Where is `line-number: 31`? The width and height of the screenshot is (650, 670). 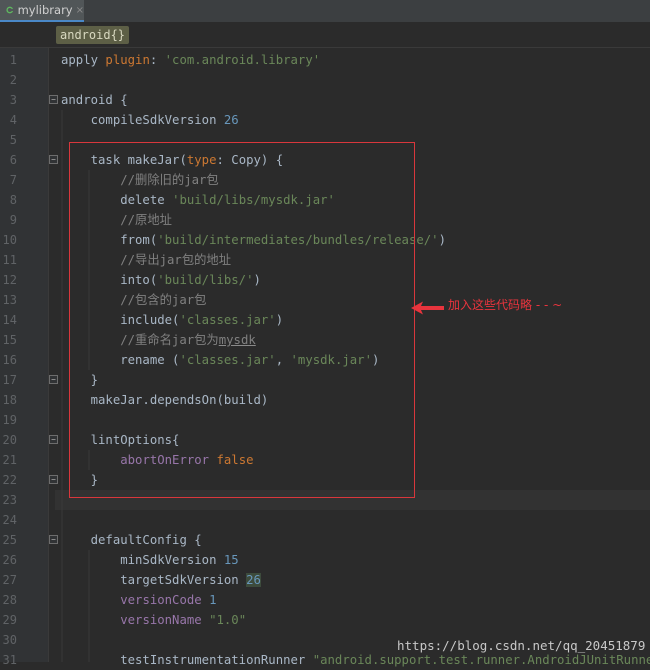 line-number: 31 is located at coordinates (9, 660).